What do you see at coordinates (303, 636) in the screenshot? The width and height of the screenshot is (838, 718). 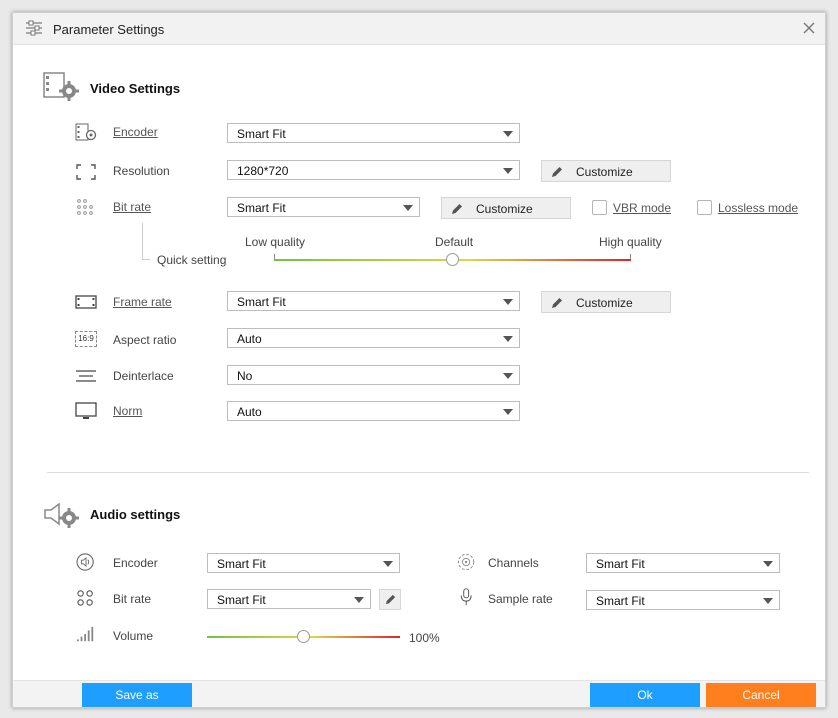 I see `volume-slider-thumb` at bounding box center [303, 636].